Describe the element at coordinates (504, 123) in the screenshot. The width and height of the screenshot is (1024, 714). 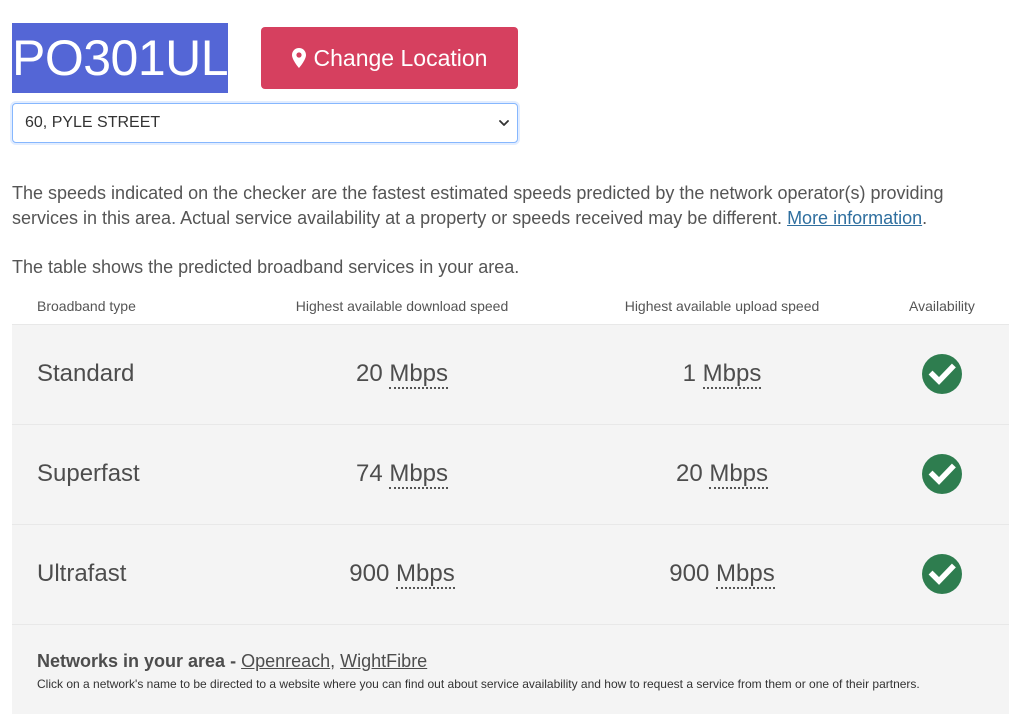
I see `chevron-down-icon` at that location.